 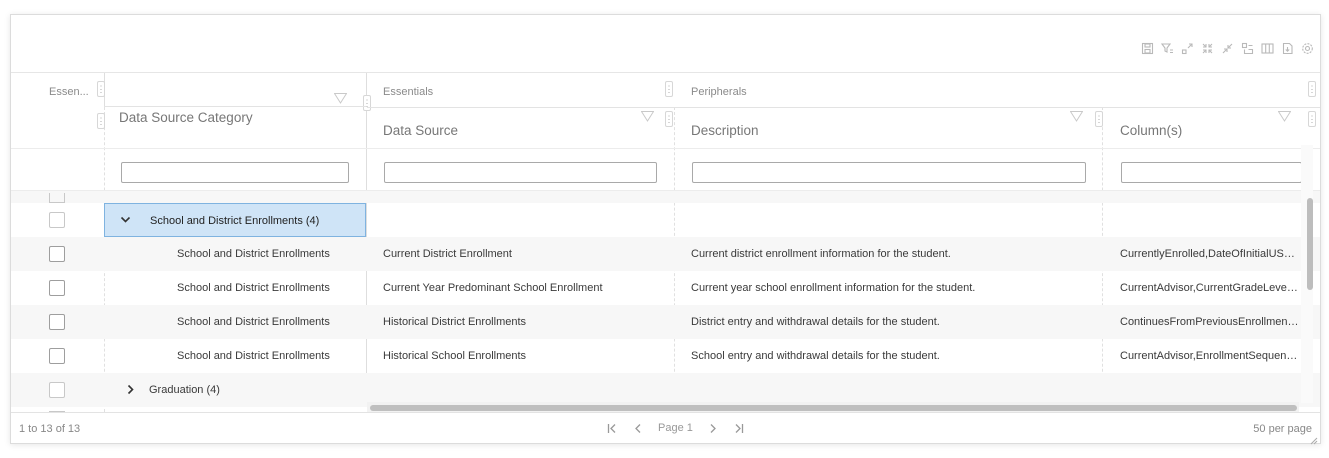 I want to click on save-icon, so click(x=1147, y=48).